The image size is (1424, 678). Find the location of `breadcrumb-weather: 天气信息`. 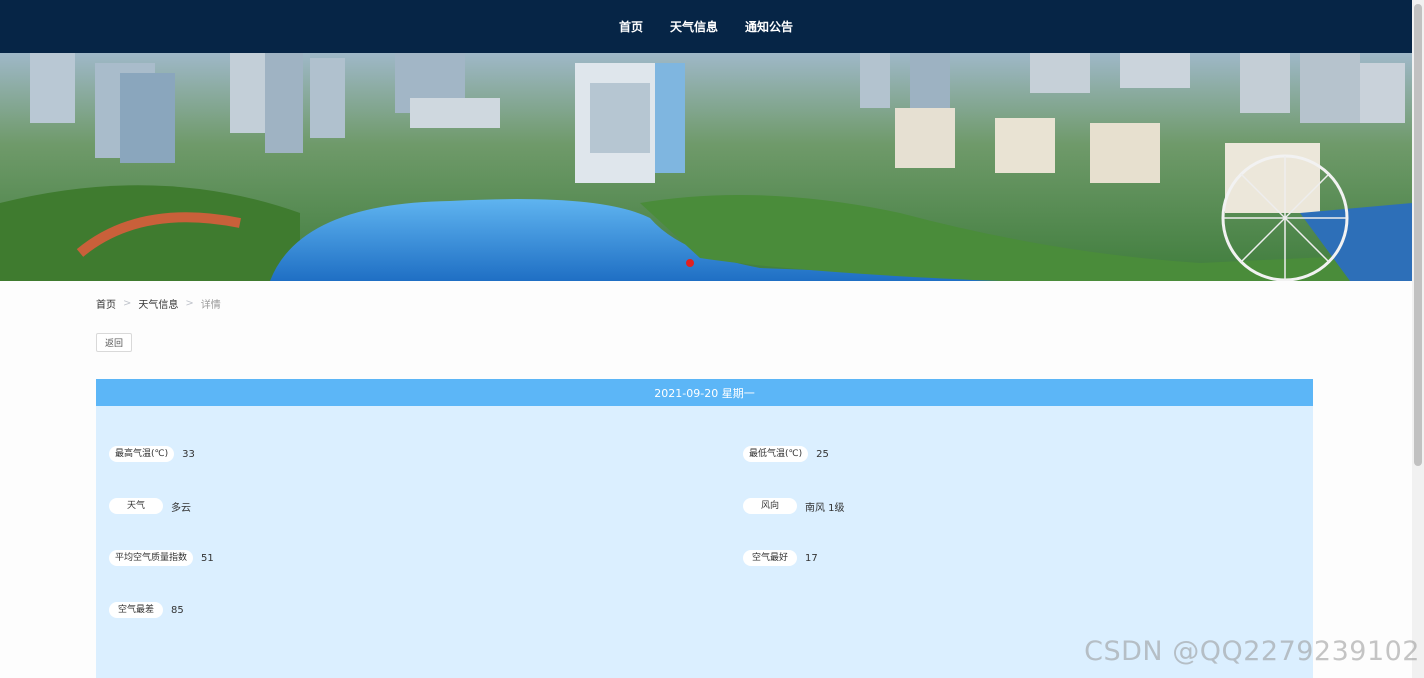

breadcrumb-weather: 天气信息 is located at coordinates (158, 303).